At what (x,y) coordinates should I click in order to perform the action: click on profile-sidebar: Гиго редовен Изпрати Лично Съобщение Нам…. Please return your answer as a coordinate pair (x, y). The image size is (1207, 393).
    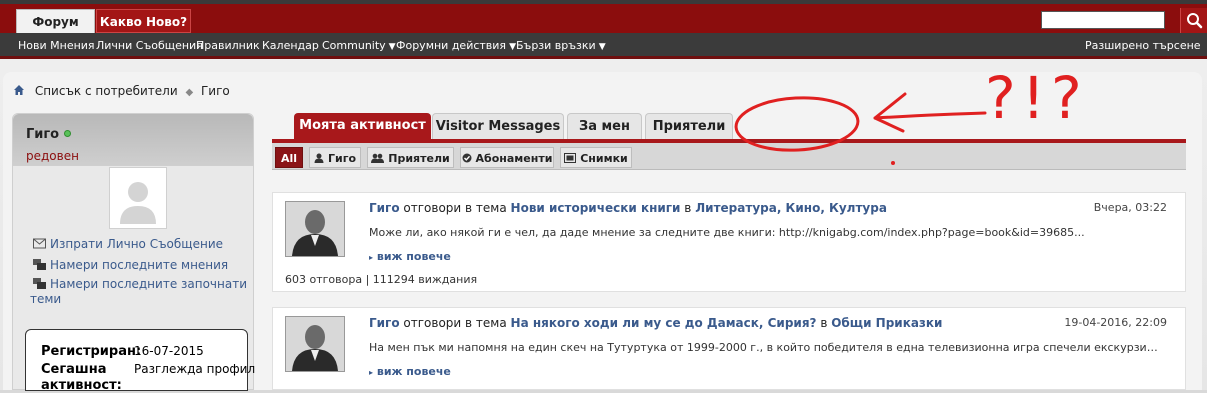
    Looking at the image, I should click on (133, 253).